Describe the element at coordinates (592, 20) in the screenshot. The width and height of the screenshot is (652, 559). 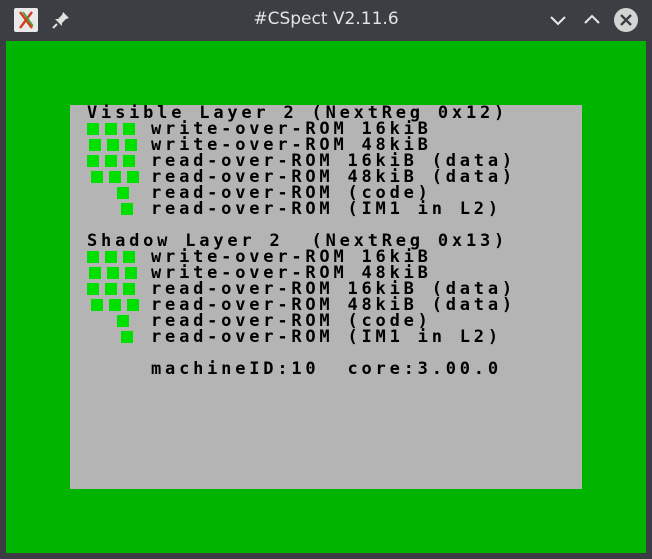
I see `chevron-up-icon` at that location.